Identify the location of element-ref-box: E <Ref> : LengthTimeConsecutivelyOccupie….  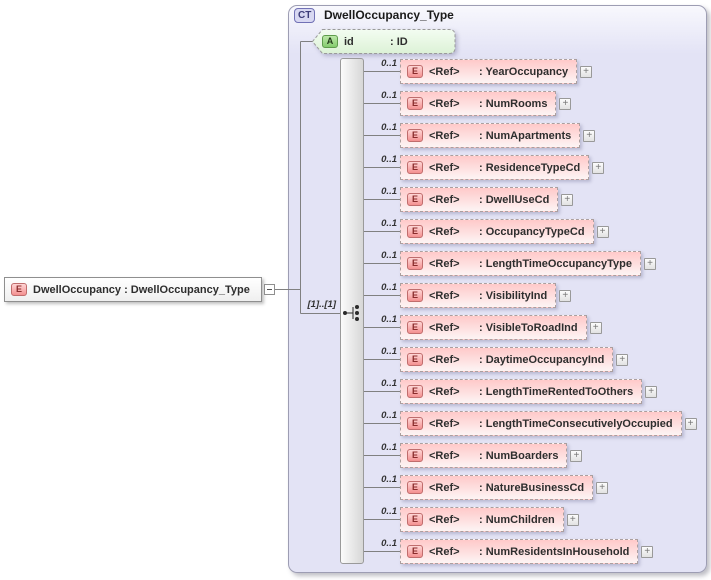
(541, 423).